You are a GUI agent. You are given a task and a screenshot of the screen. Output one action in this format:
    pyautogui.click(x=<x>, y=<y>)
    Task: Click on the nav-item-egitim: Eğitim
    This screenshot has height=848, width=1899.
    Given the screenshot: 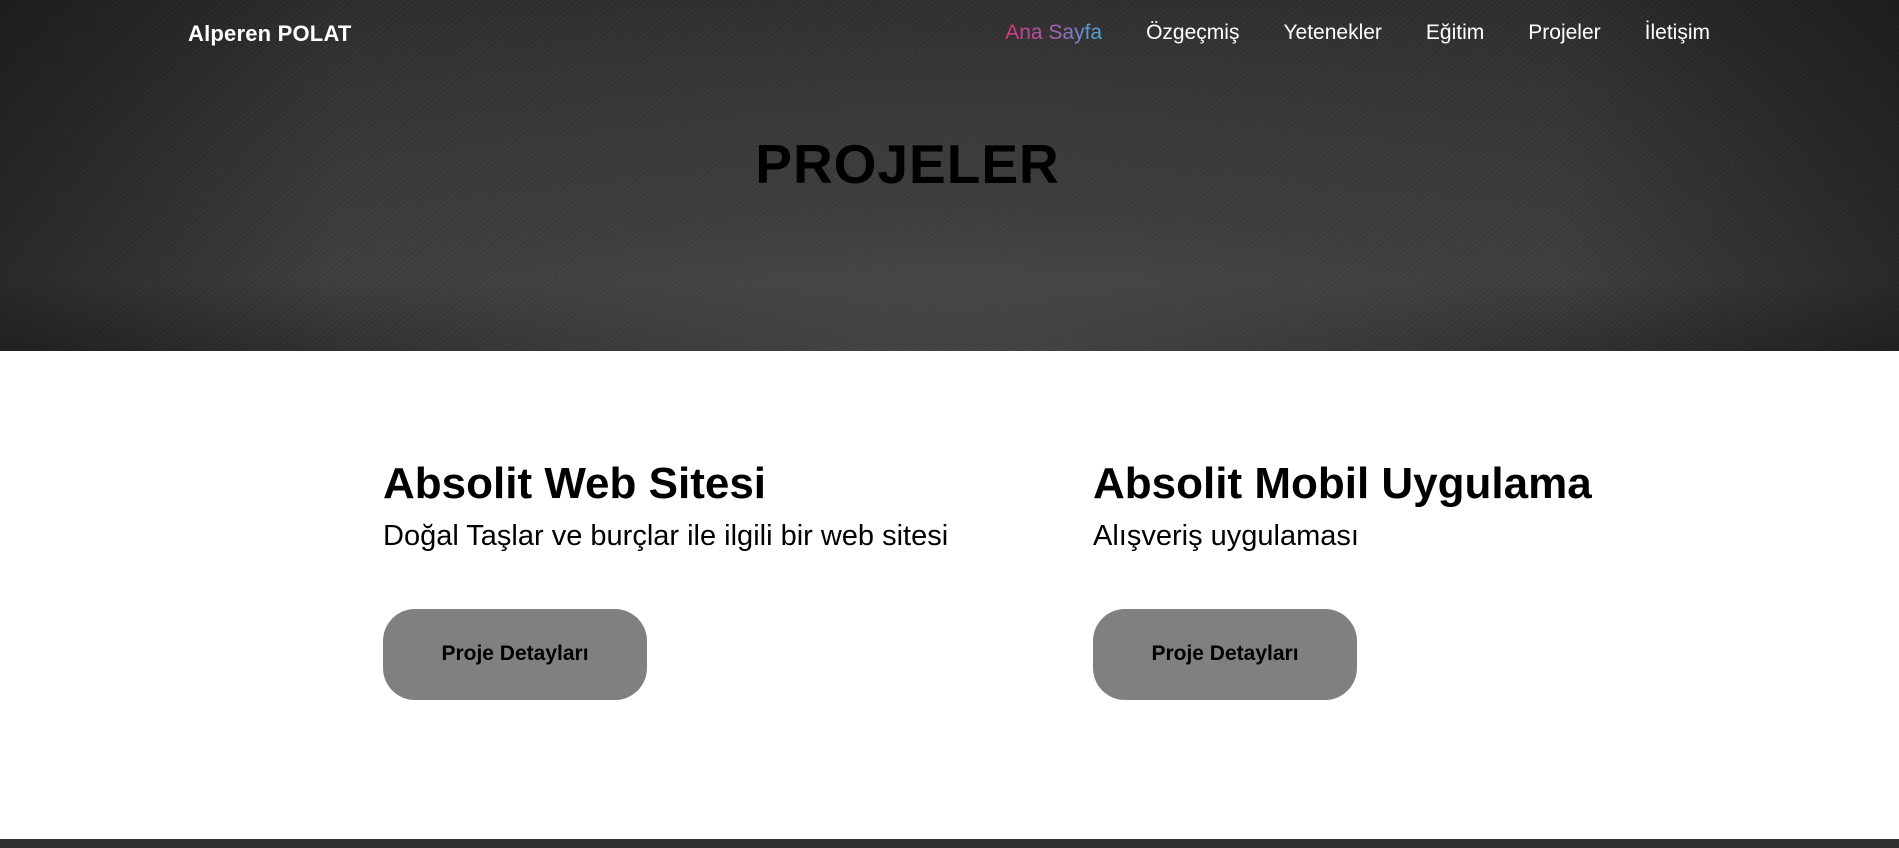 What is the action you would take?
    pyautogui.click(x=1455, y=33)
    